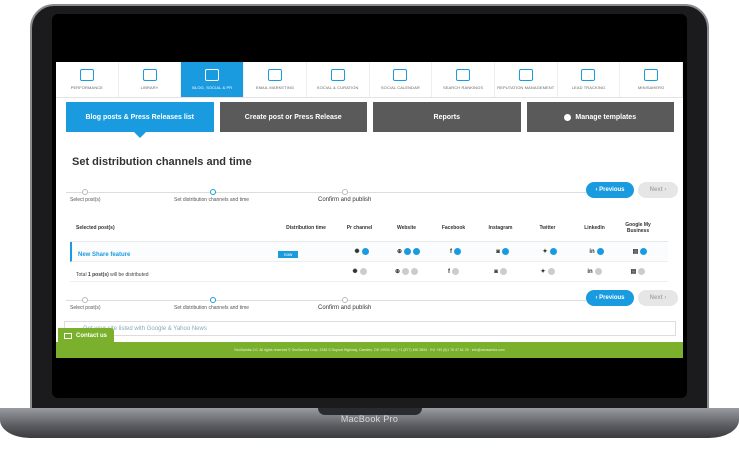  I want to click on nav-item-social-calendar: Social Calendar, so click(401, 79).